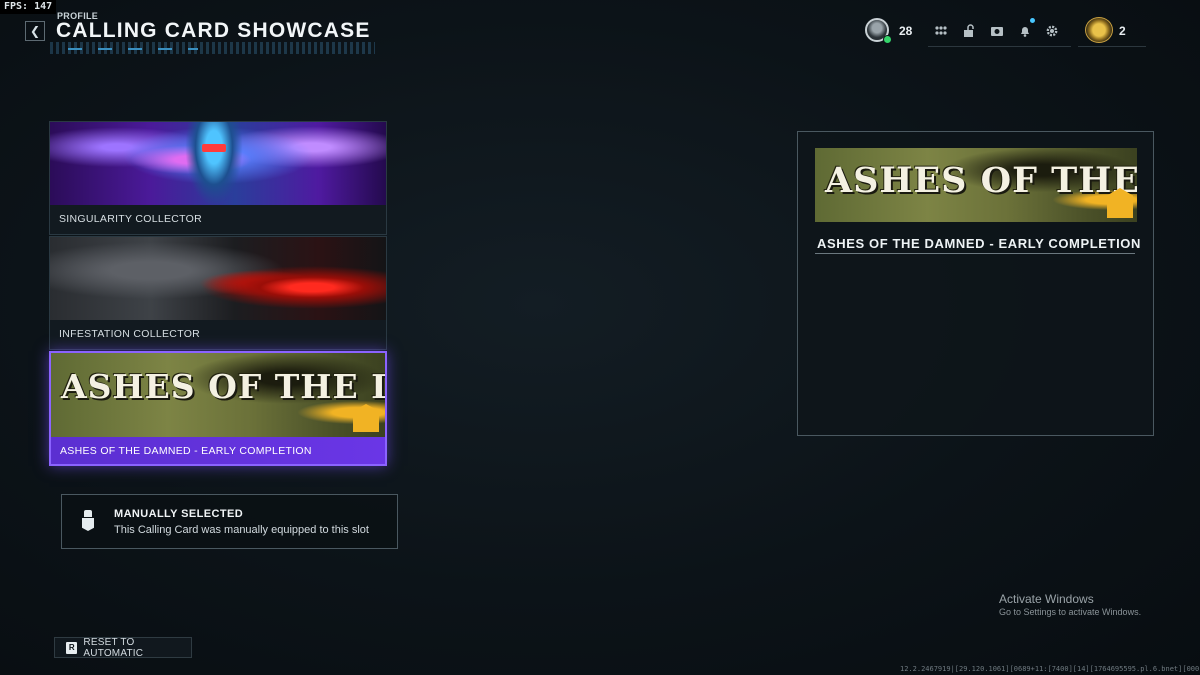  What do you see at coordinates (131, 219) in the screenshot?
I see `card-label: SINGULARITY COLLECTOR` at bounding box center [131, 219].